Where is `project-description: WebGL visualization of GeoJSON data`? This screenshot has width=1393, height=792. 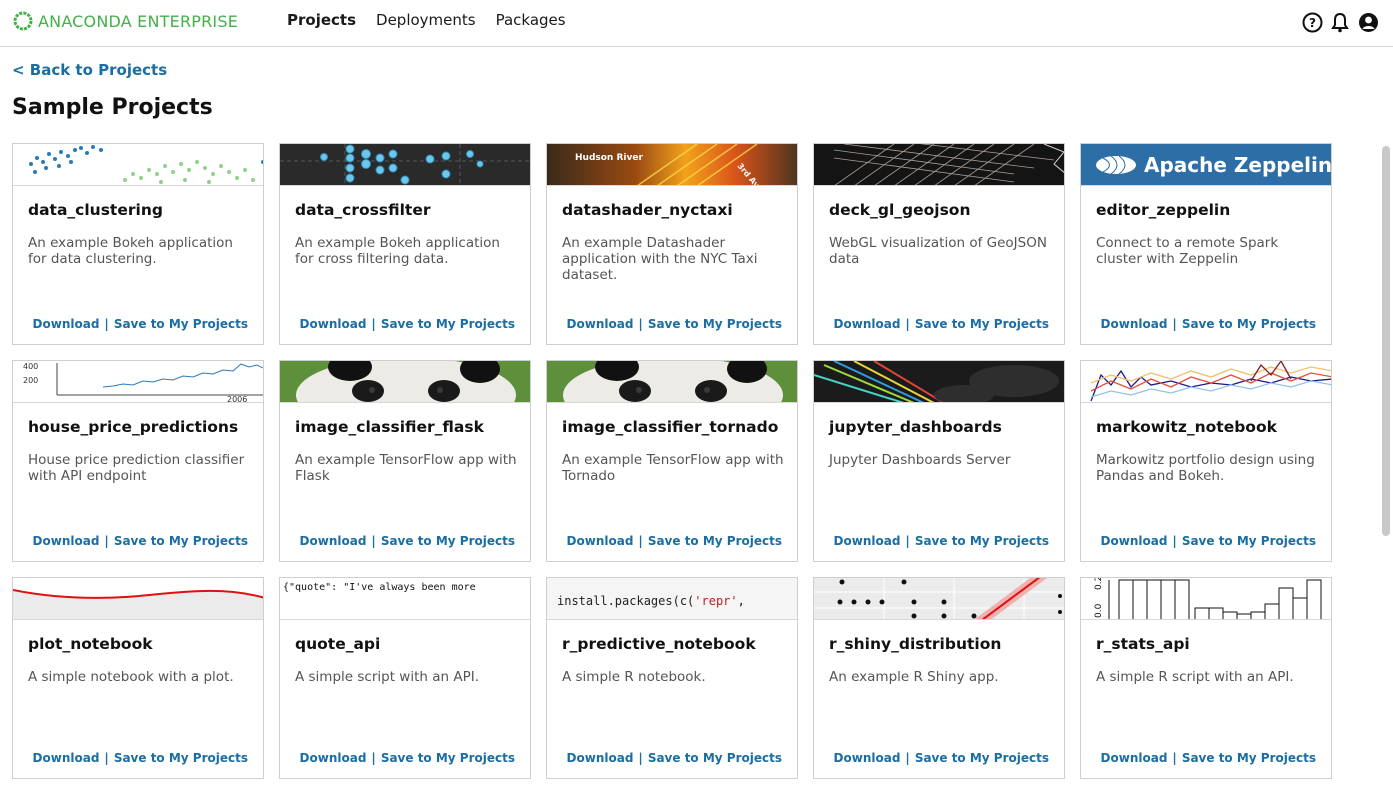
project-description: WebGL visualization of GeoJSON data is located at coordinates (938, 251).